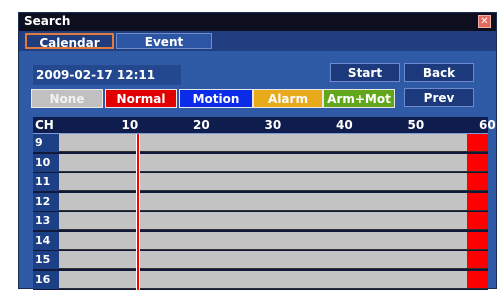 Image resolution: width=499 pixels, height=290 pixels. I want to click on window-title: Search, so click(47, 21).